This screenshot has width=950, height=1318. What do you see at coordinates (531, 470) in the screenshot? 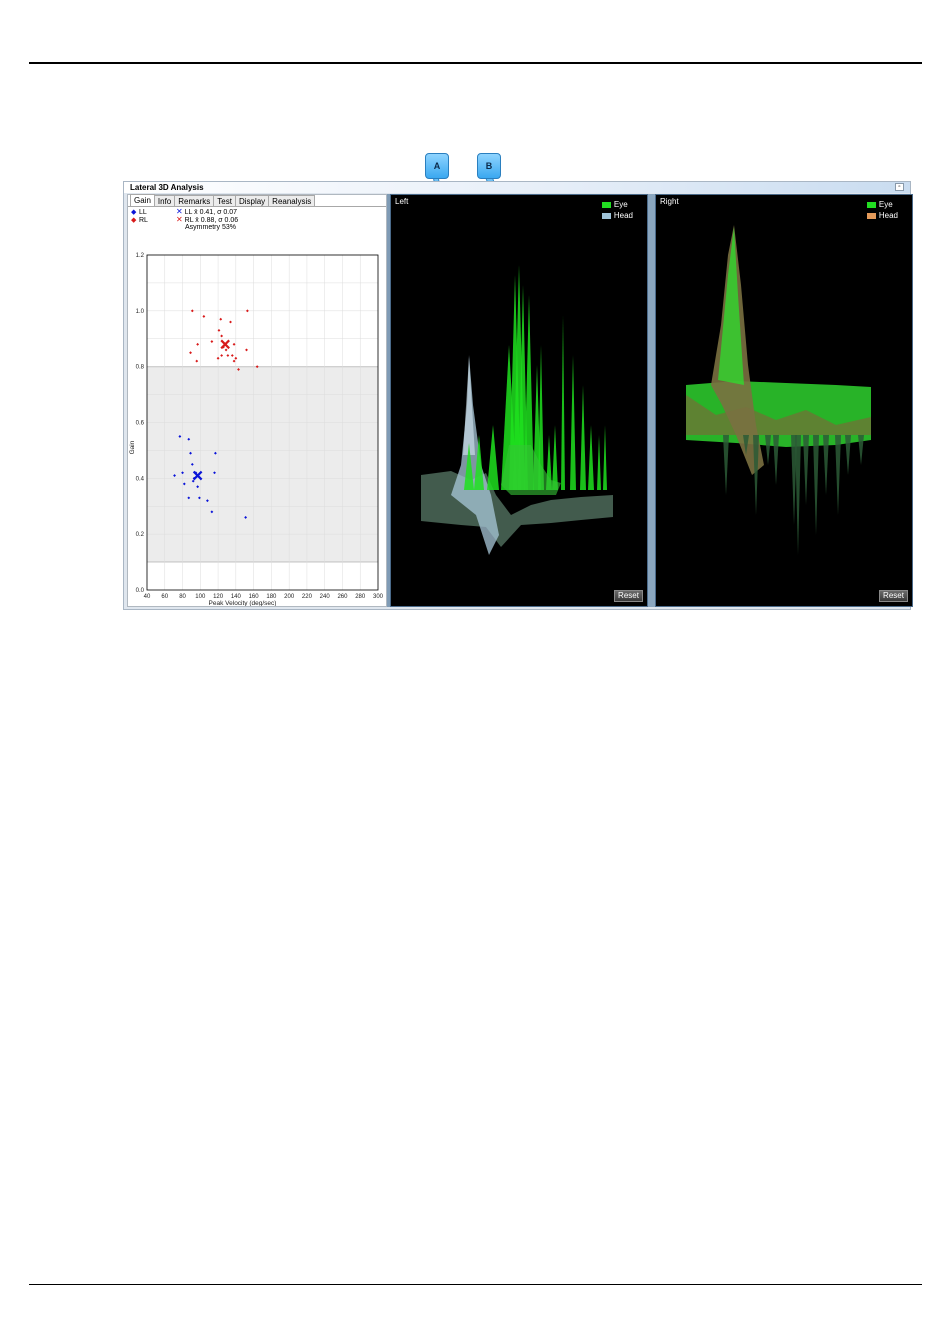
I see `left-eye-mass` at bounding box center [531, 470].